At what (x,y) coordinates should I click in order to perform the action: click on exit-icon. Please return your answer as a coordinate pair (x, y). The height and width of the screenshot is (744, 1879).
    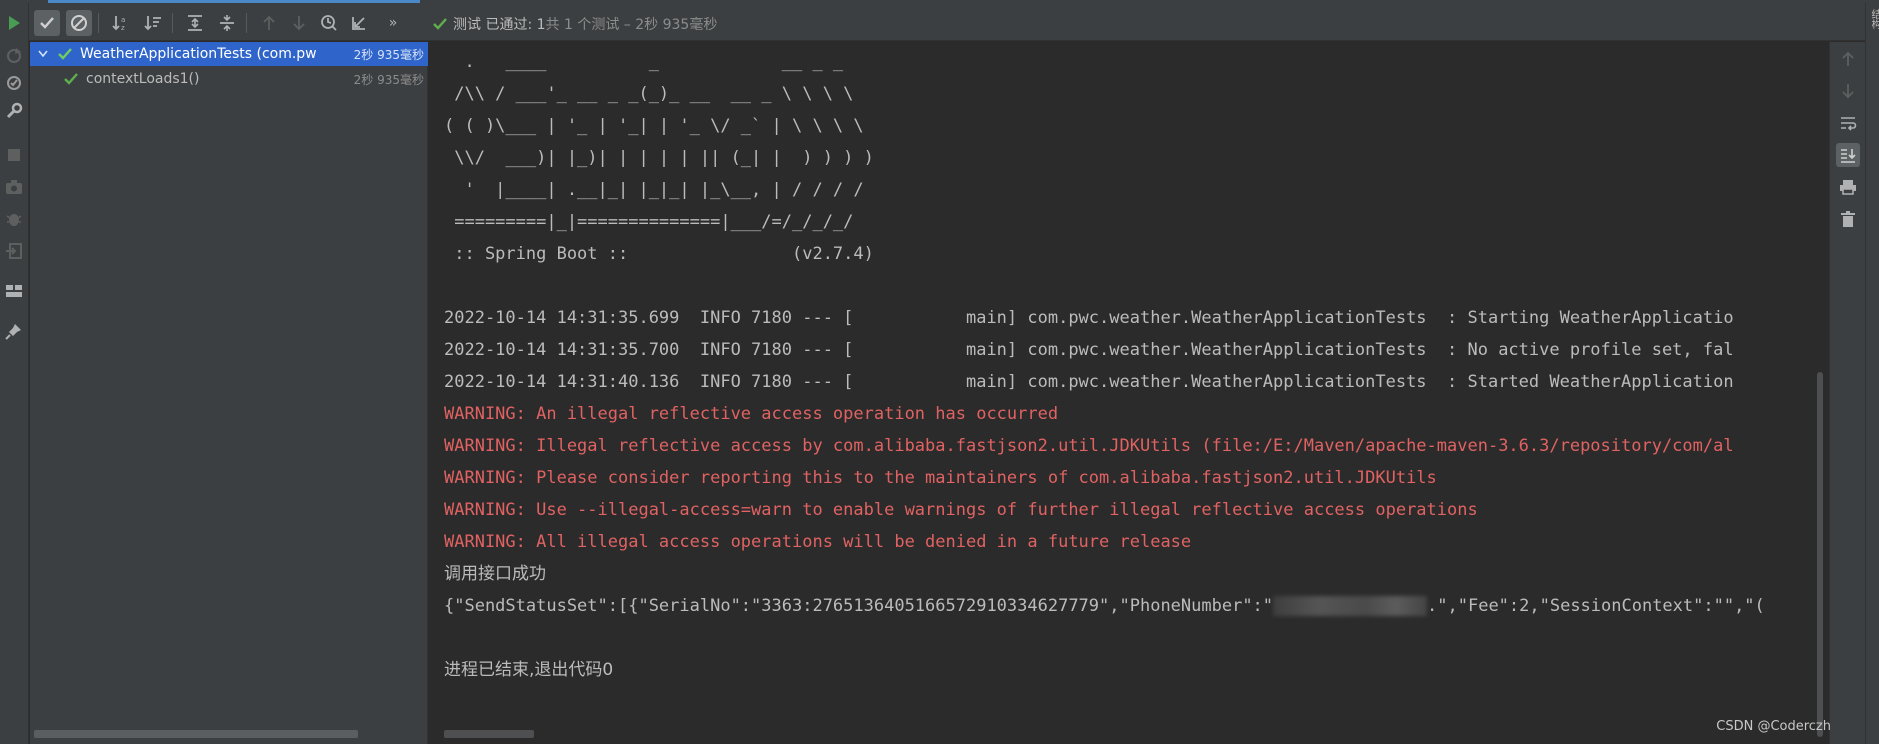
    Looking at the image, I should click on (14, 251).